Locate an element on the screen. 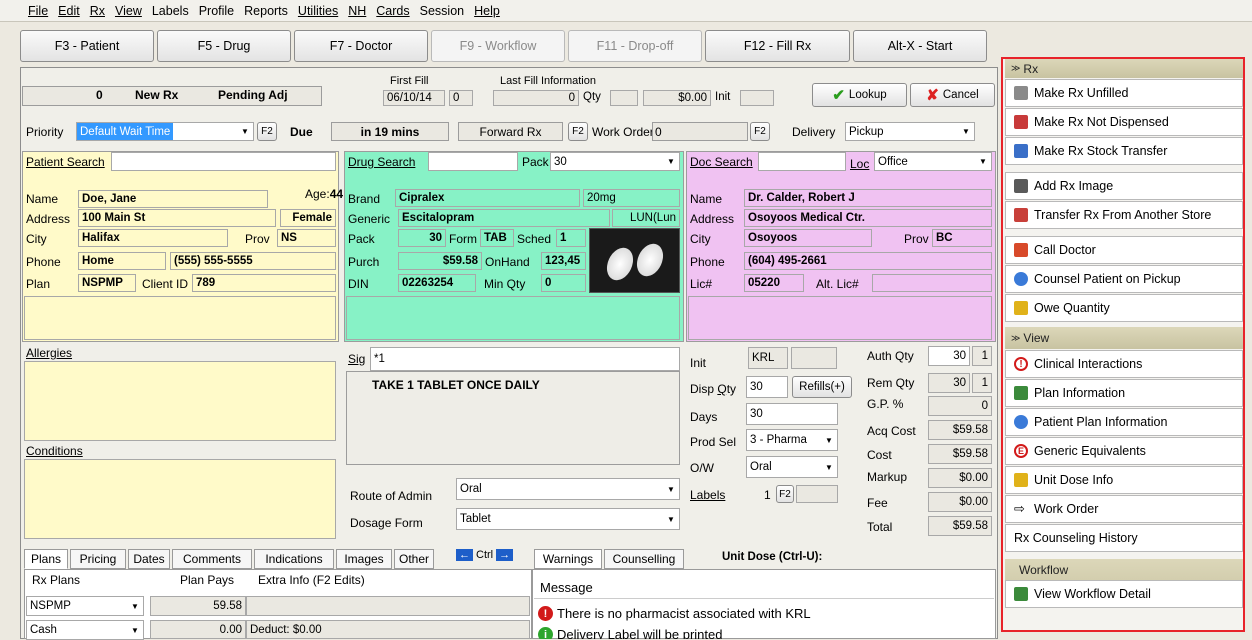  days-input: 30 is located at coordinates (792, 414).